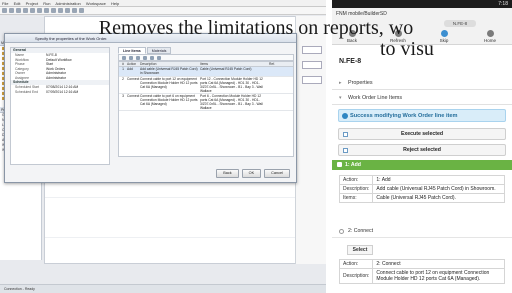 The width and height of the screenshot is (512, 293). Describe the element at coordinates (340, 98) in the screenshot. I see `chevron-down-icon: ▾` at that location.